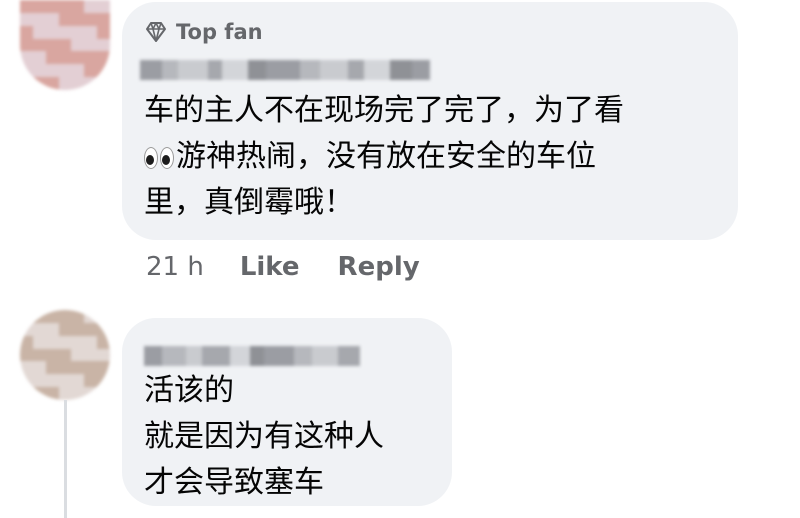 This screenshot has height=518, width=800. Describe the element at coordinates (379, 267) in the screenshot. I see `reply-button: Reply` at that location.